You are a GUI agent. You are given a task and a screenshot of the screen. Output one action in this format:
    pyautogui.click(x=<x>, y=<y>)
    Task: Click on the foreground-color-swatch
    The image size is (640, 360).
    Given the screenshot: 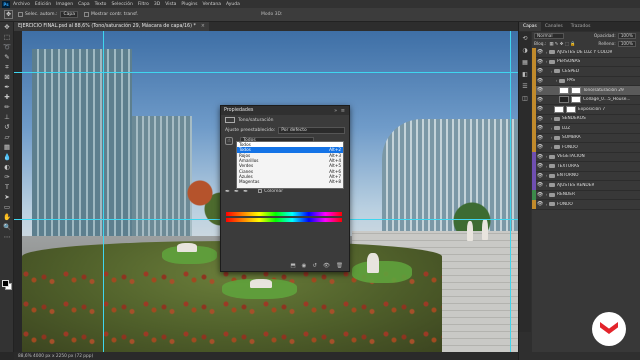 What is the action you would take?
    pyautogui.click(x=5, y=283)
    